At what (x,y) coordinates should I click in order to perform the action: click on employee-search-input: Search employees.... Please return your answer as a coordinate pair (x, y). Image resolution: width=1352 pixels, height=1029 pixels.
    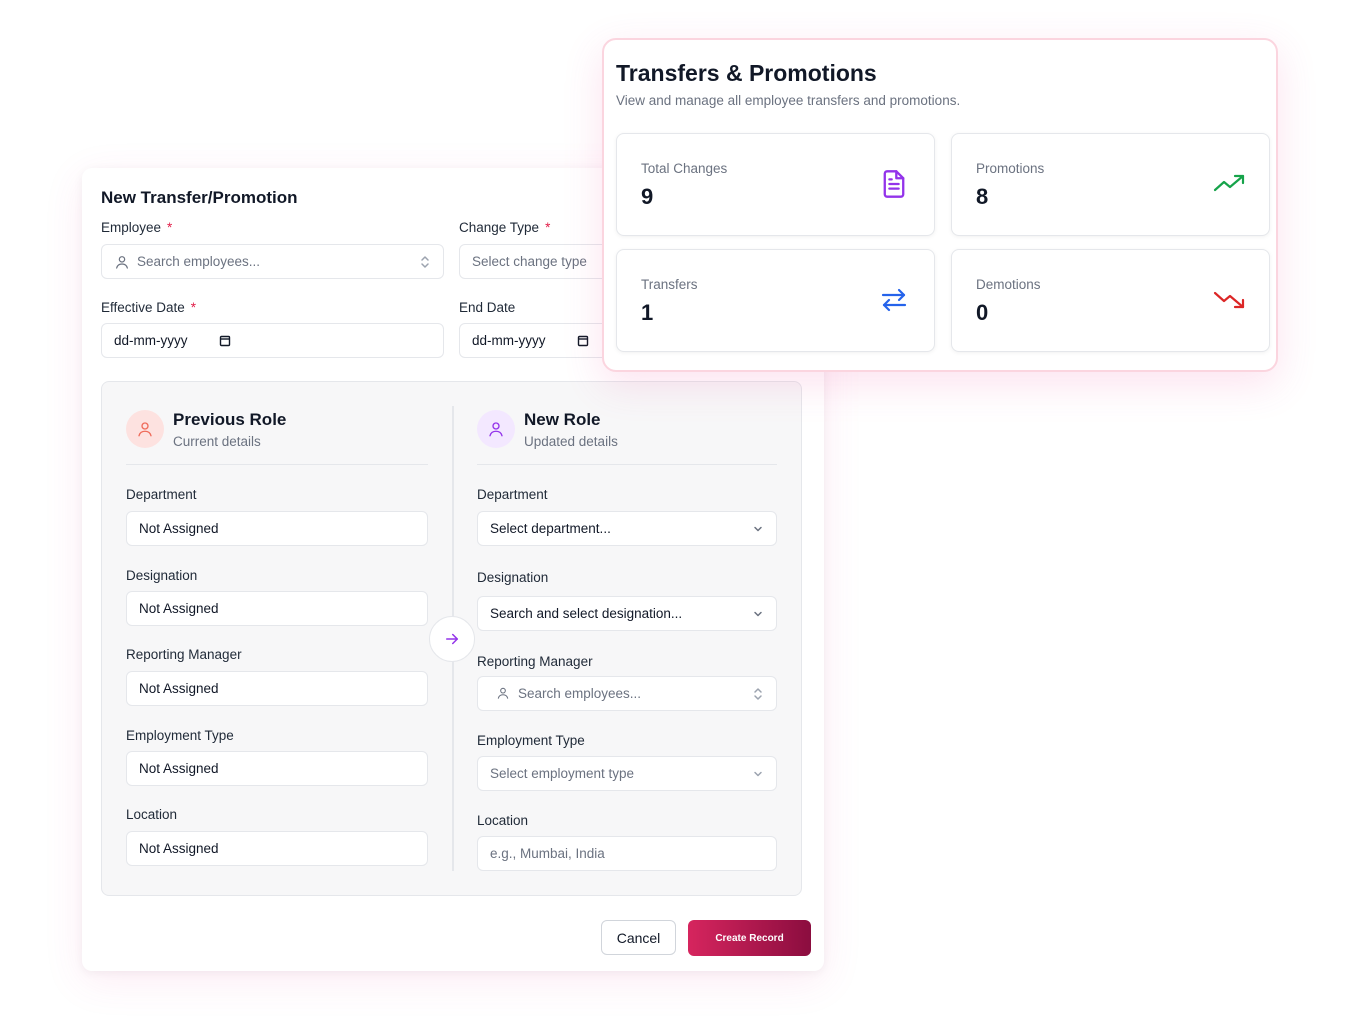
    Looking at the image, I should click on (272, 261).